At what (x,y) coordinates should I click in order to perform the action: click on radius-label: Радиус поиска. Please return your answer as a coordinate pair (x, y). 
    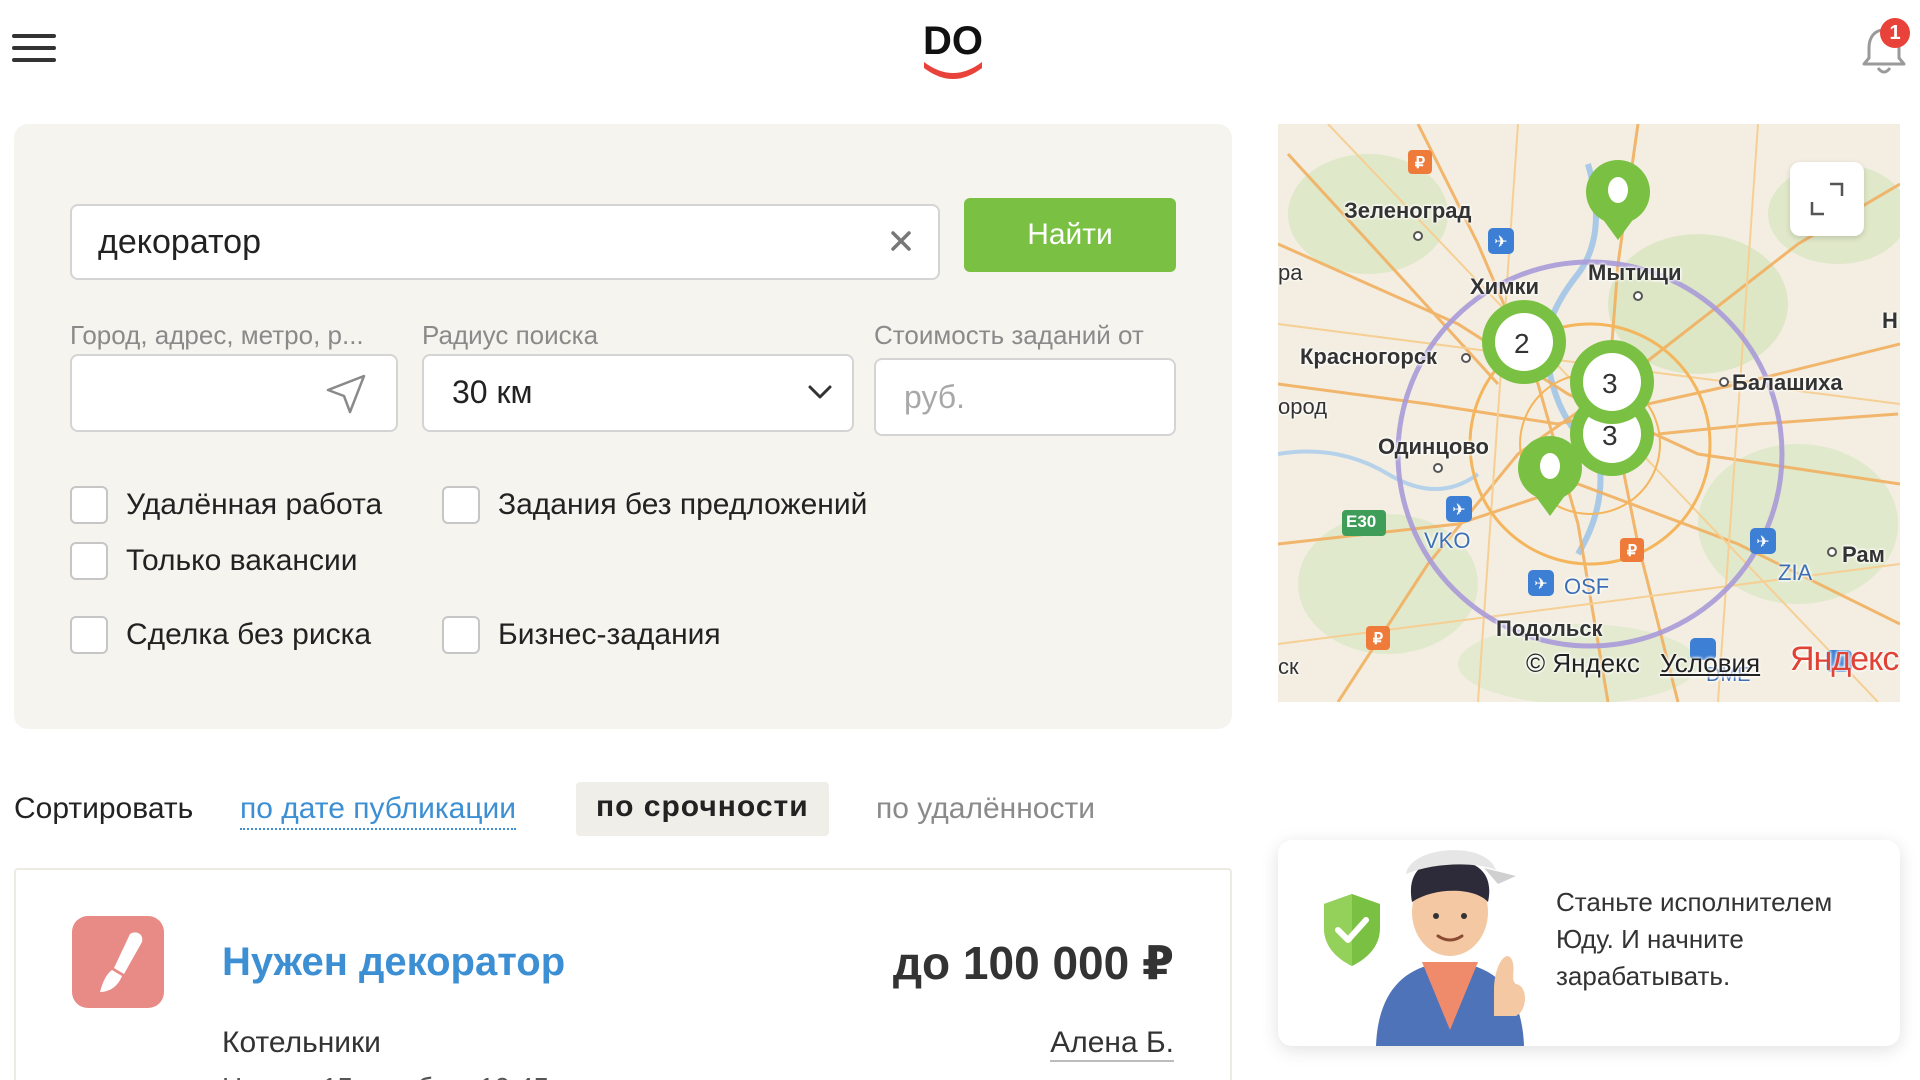
    Looking at the image, I should click on (510, 335).